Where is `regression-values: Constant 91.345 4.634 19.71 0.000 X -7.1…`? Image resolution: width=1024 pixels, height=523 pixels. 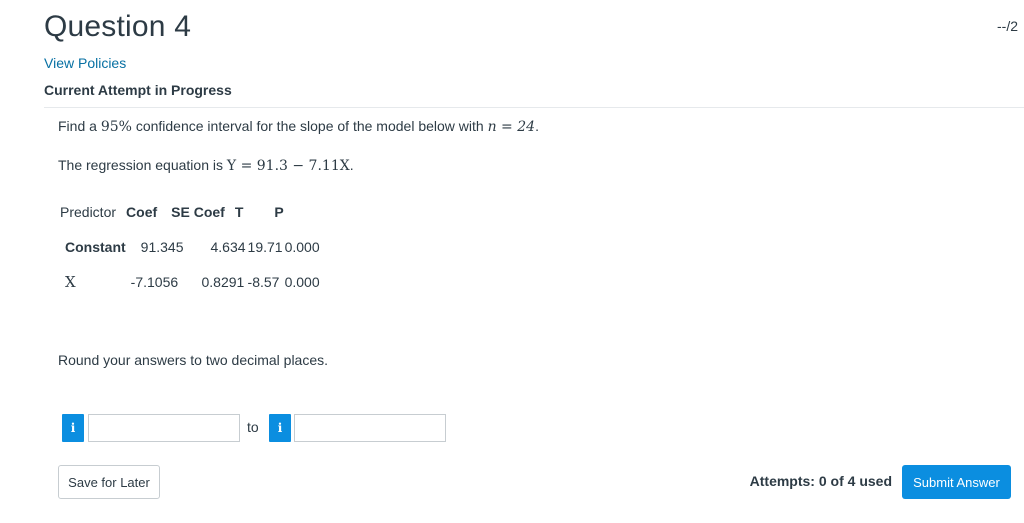
regression-values: Constant 91.345 4.634 19.71 0.000 X -7.1… is located at coordinates (191, 264).